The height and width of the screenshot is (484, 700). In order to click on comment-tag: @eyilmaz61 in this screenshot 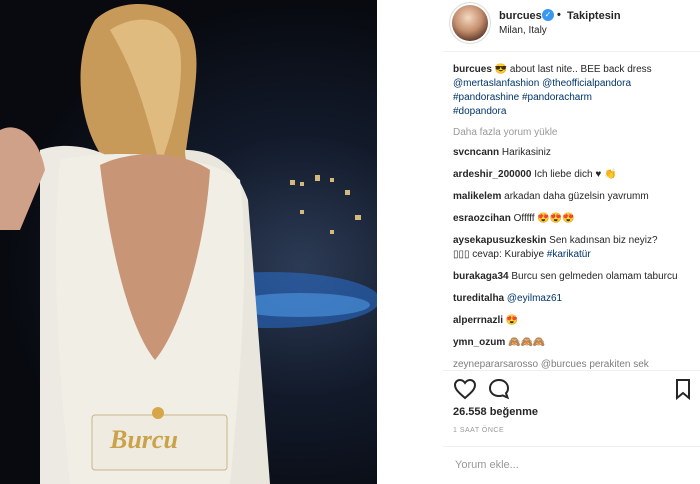, I will do `click(534, 298)`.